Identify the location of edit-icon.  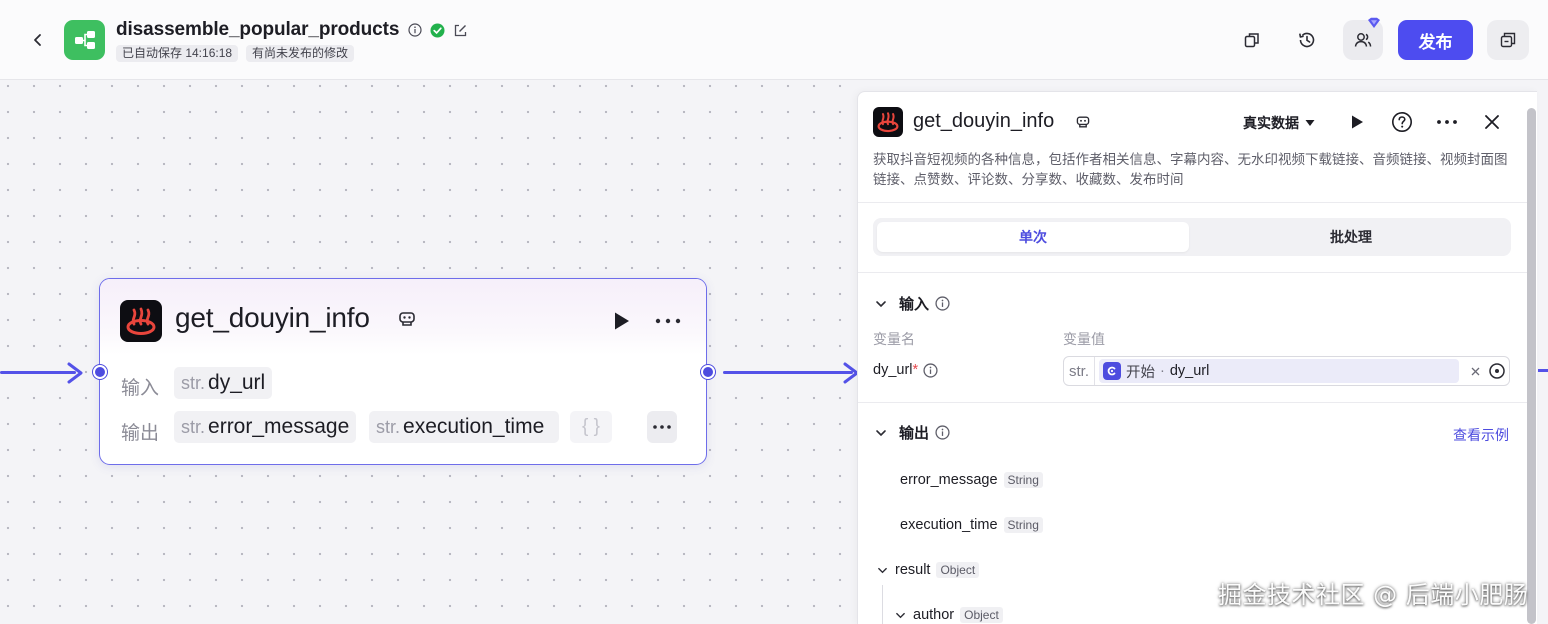
(460, 30).